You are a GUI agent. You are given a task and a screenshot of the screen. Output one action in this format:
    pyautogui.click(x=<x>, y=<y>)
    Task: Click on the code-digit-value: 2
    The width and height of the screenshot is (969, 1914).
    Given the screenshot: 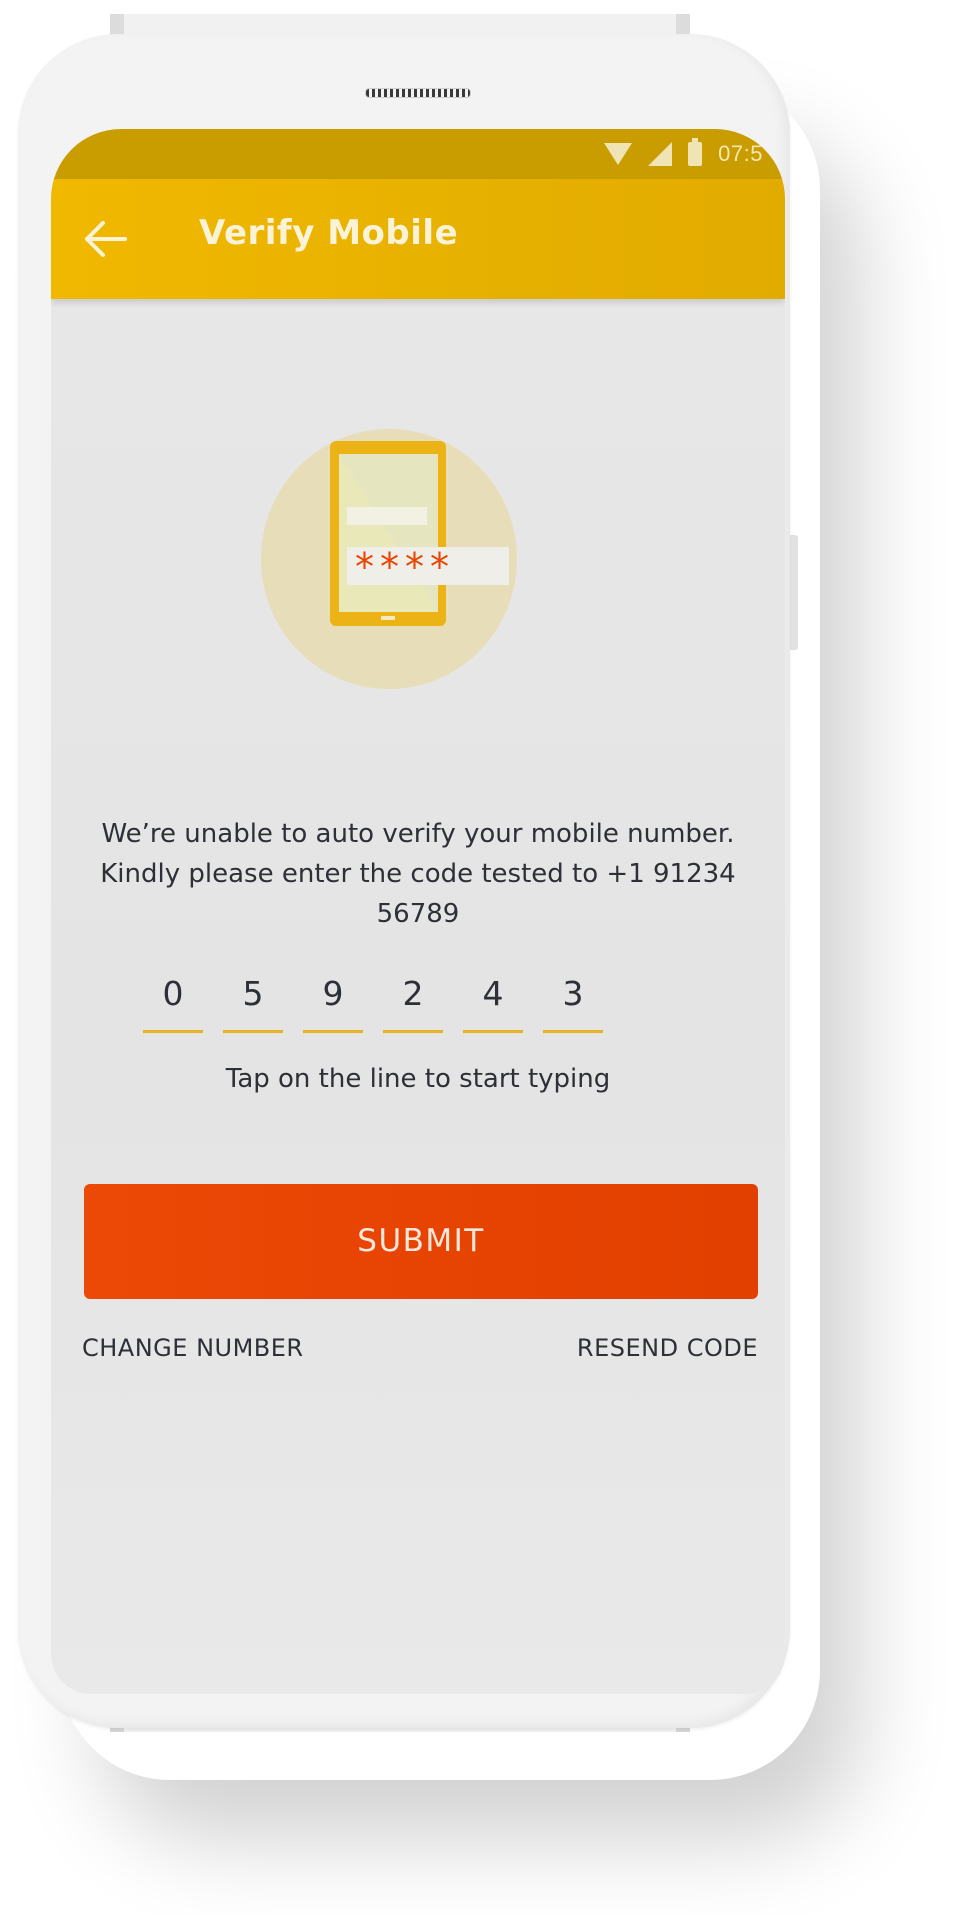 What is the action you would take?
    pyautogui.click(x=413, y=993)
    